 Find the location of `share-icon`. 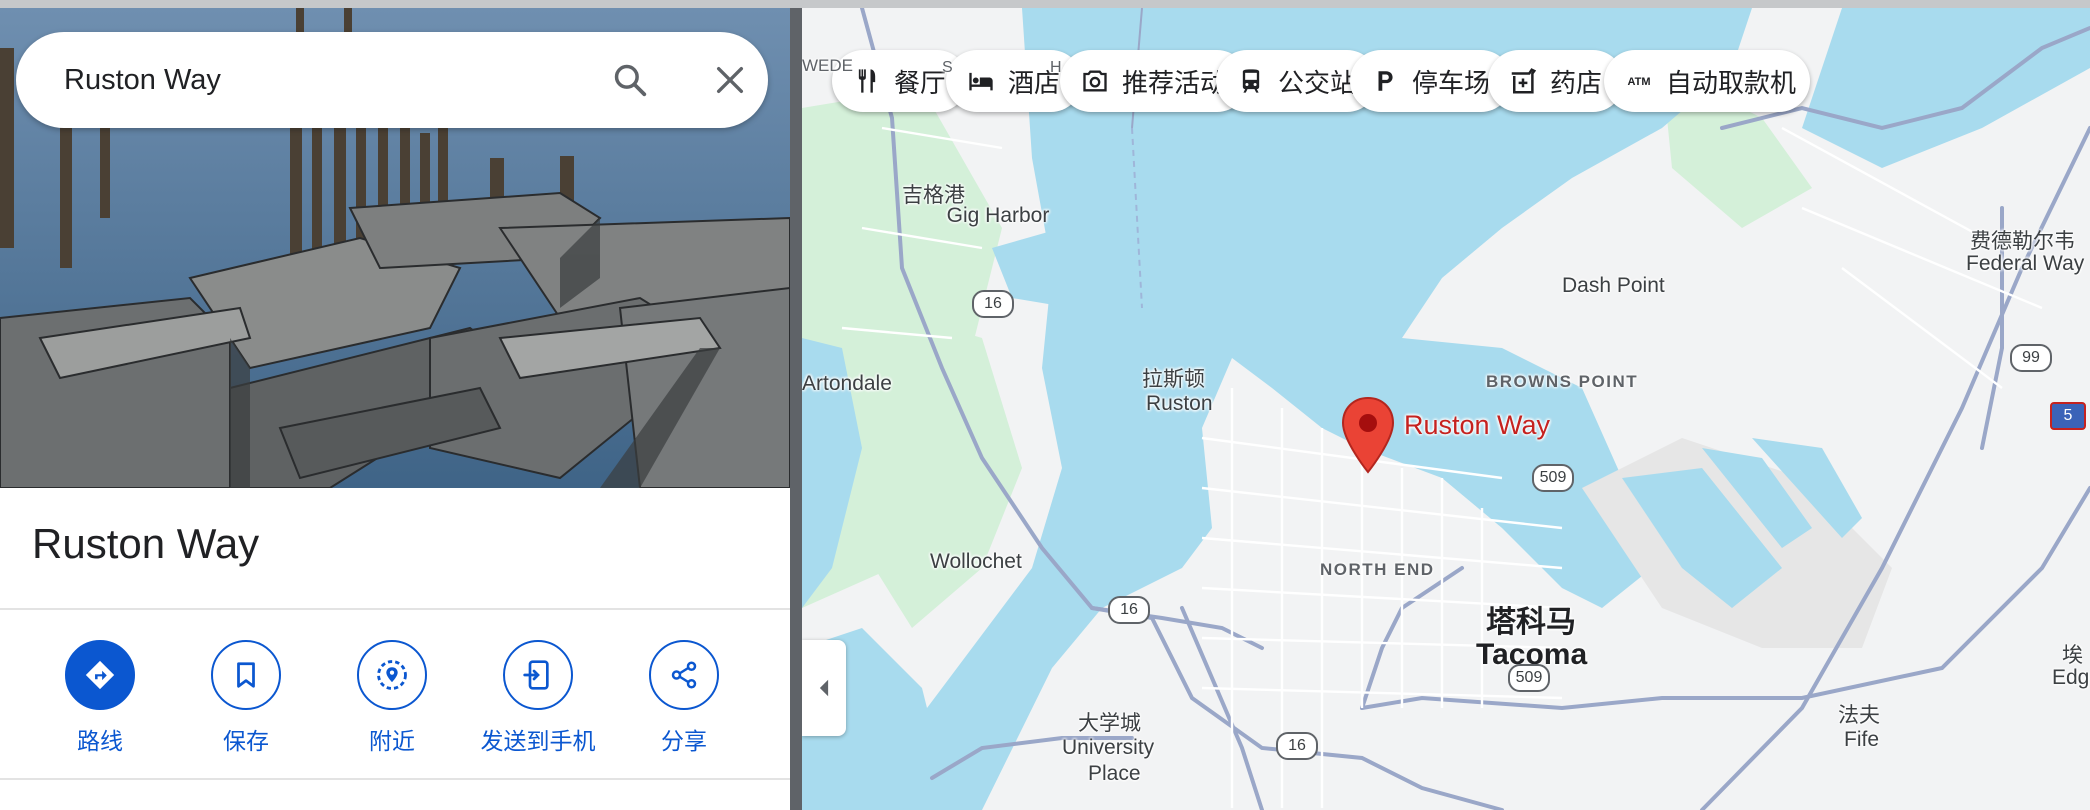

share-icon is located at coordinates (684, 675).